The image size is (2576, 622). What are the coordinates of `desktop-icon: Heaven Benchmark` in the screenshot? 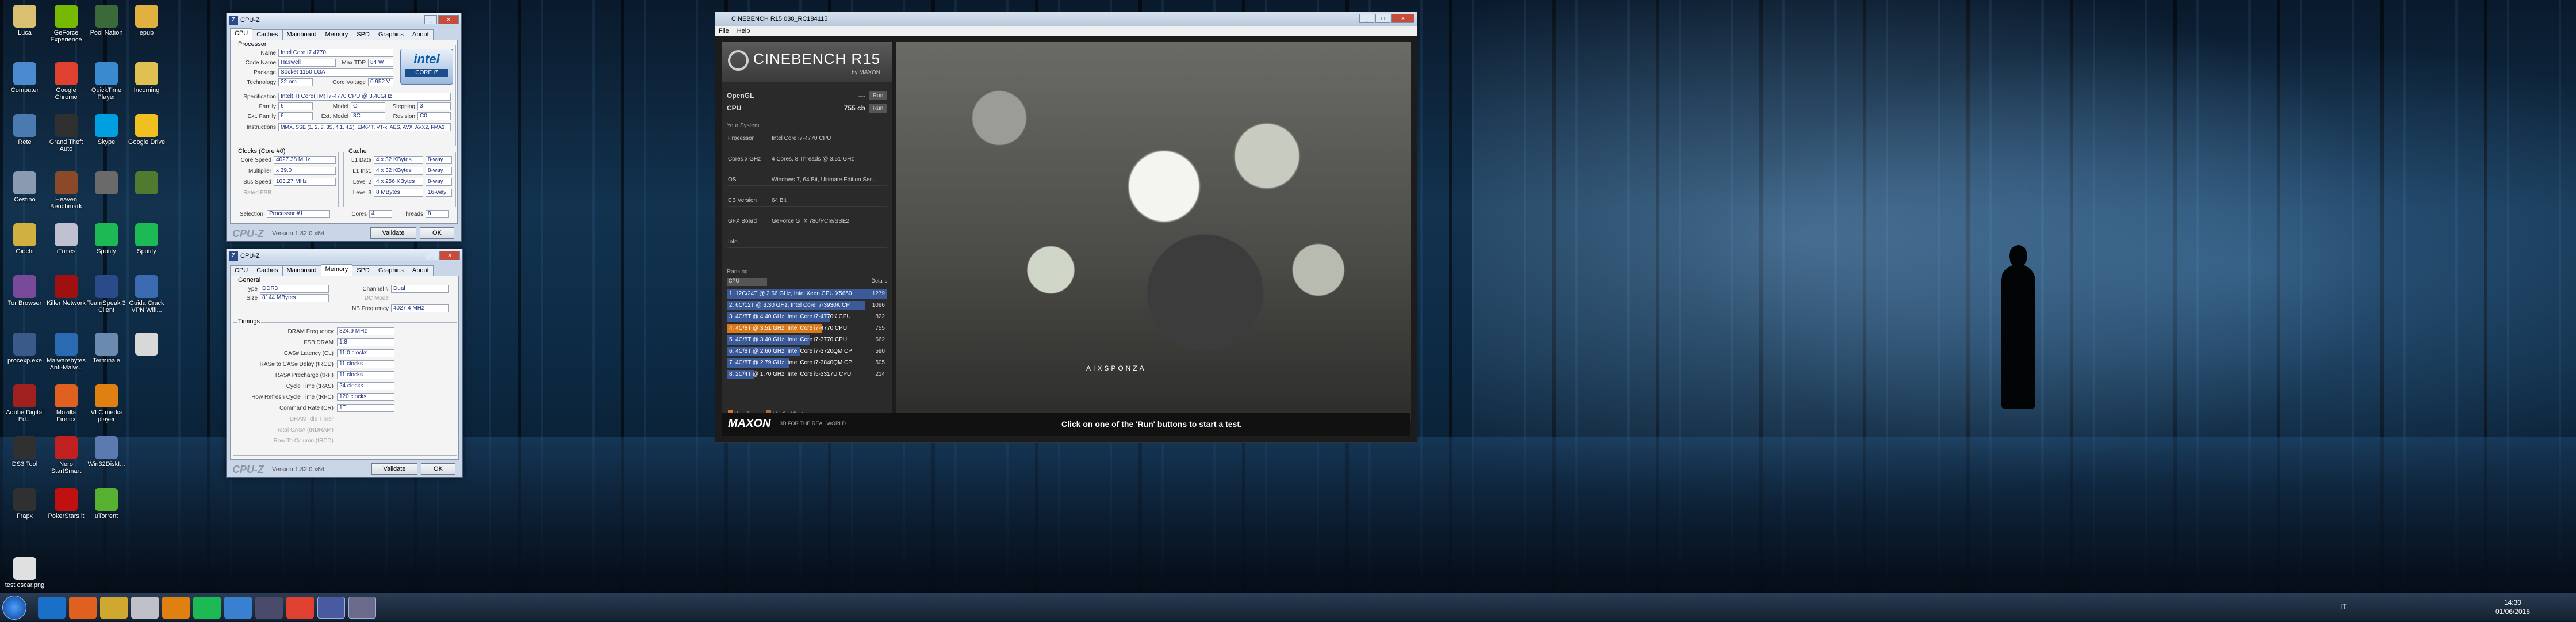 It's located at (66, 190).